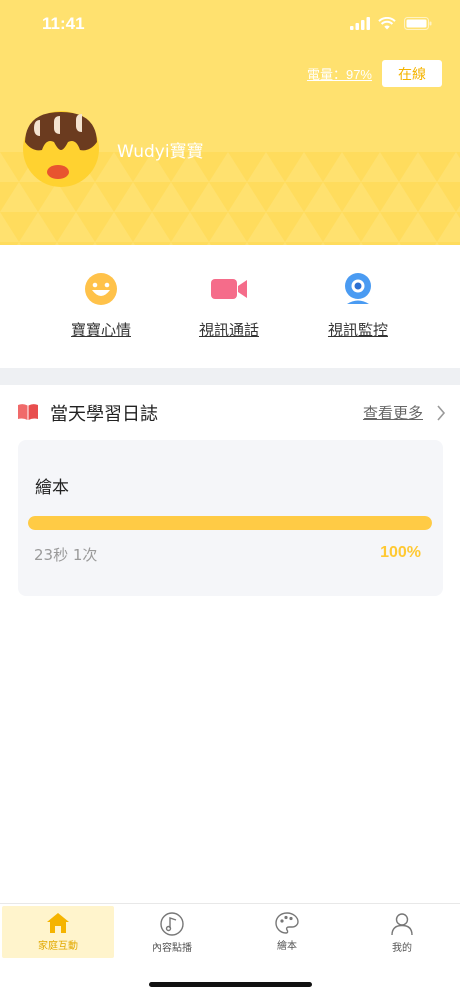 The image size is (460, 996). What do you see at coordinates (360, 23) in the screenshot?
I see `cellular-signal-icon` at bounding box center [360, 23].